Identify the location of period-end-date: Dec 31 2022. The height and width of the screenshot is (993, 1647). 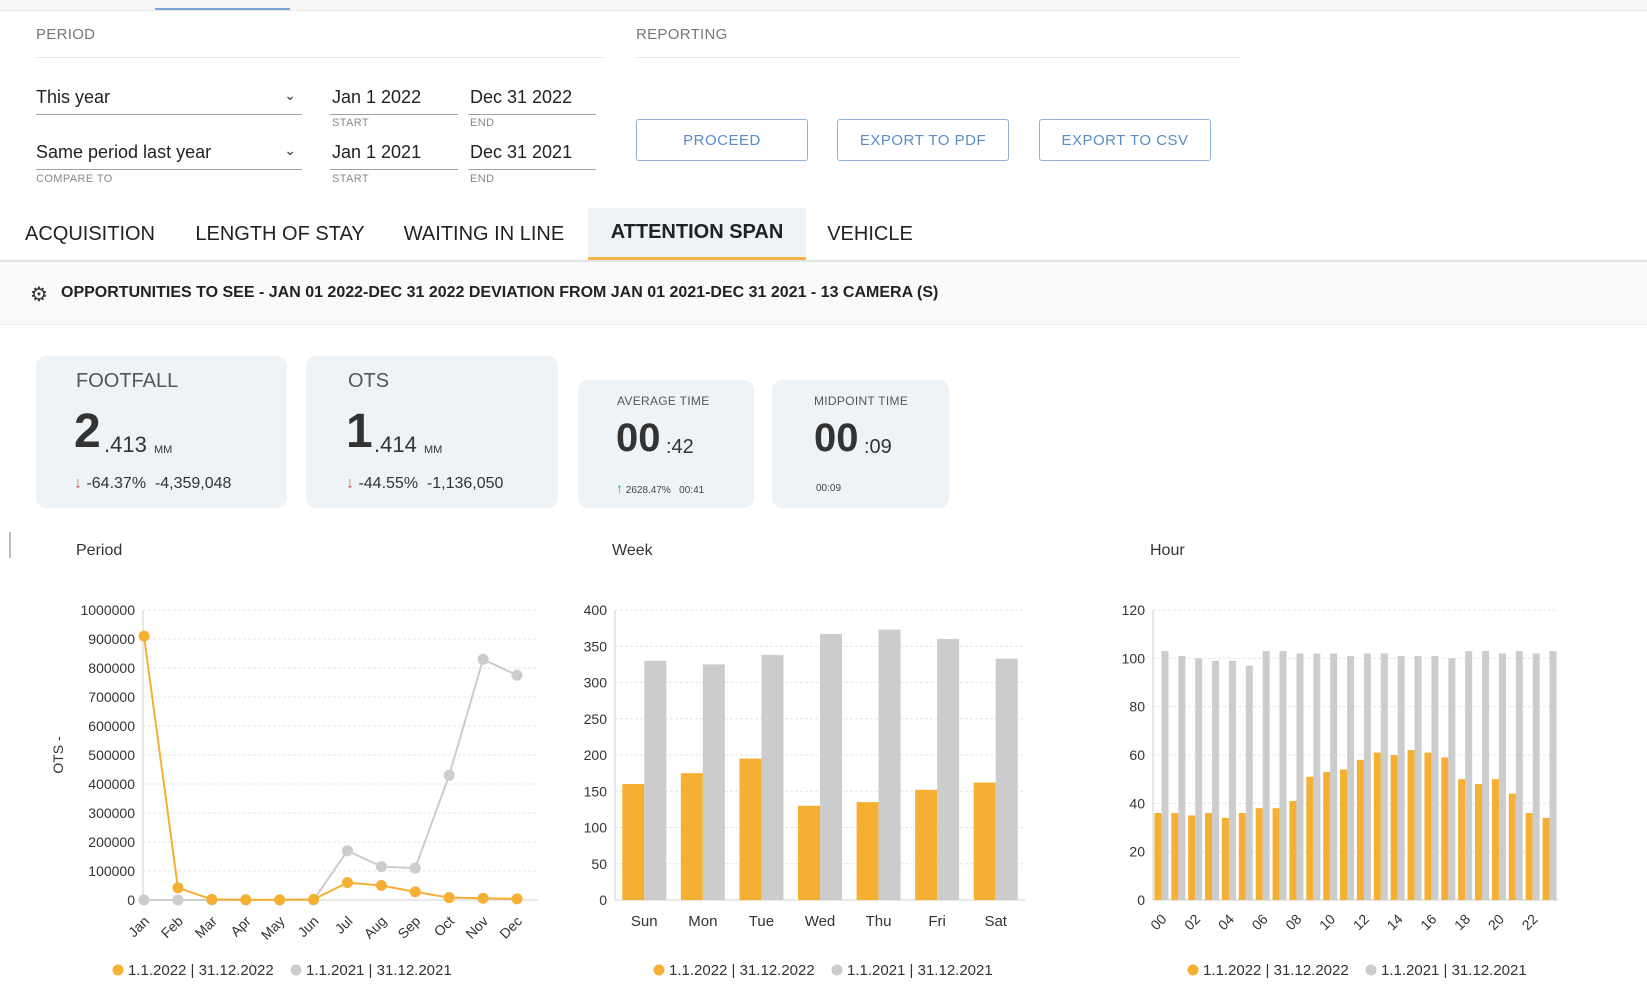
(532, 97).